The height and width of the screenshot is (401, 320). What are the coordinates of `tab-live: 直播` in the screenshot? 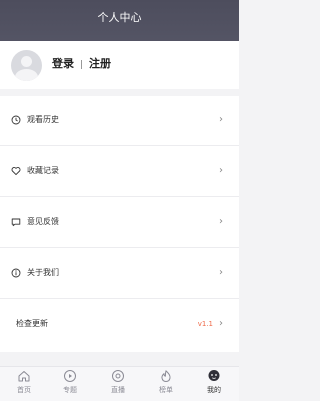 It's located at (118, 384).